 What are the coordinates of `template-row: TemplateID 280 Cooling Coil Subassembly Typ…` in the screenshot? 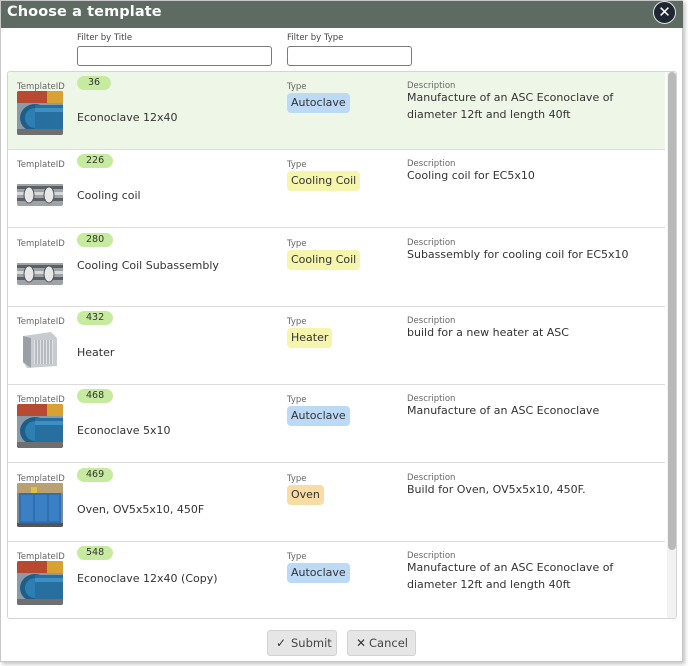 It's located at (336, 268).